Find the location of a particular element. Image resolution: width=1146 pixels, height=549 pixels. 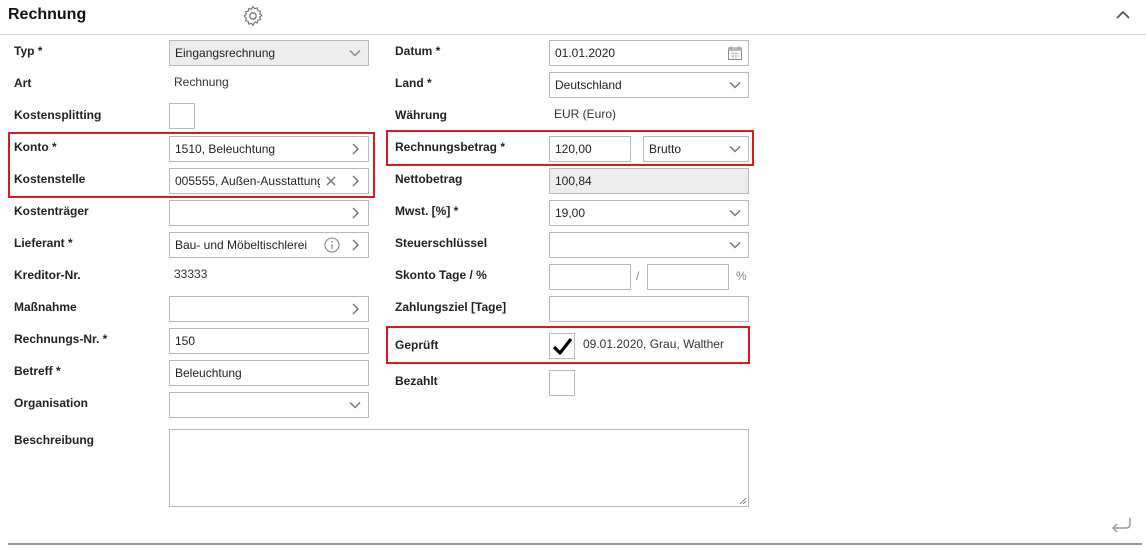

lieferant-label: Lieferant * is located at coordinates (43, 243).